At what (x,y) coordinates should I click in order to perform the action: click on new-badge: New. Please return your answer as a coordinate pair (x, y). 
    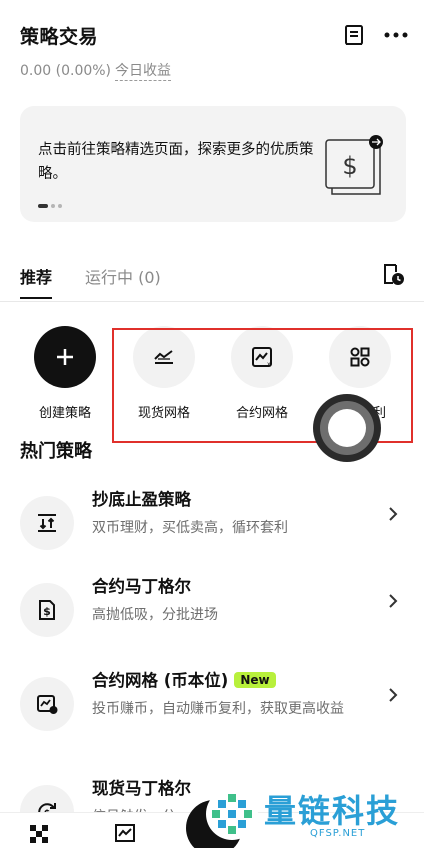
    Looking at the image, I should click on (255, 680).